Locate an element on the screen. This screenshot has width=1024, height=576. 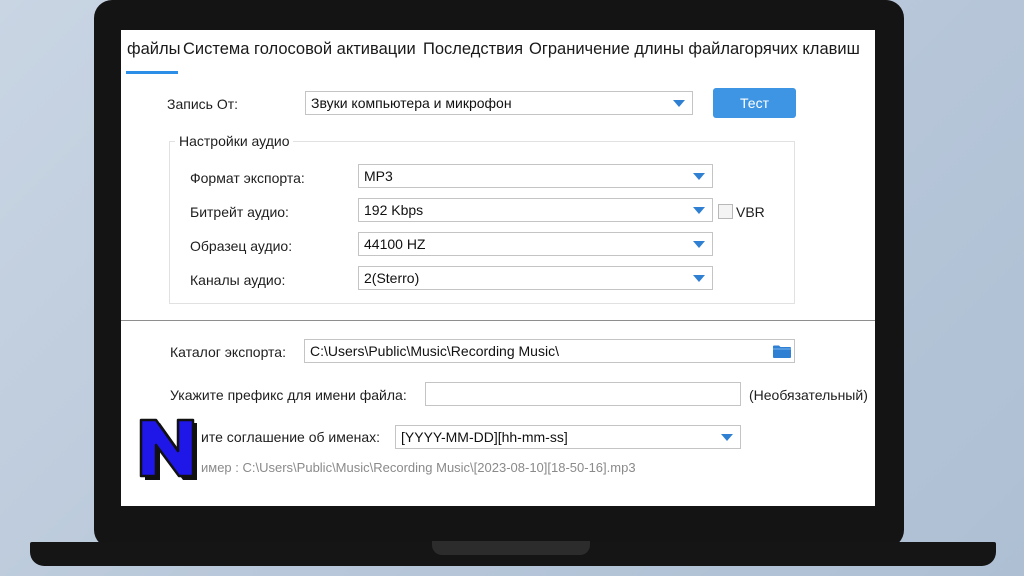
test-button: Тест is located at coordinates (754, 103).